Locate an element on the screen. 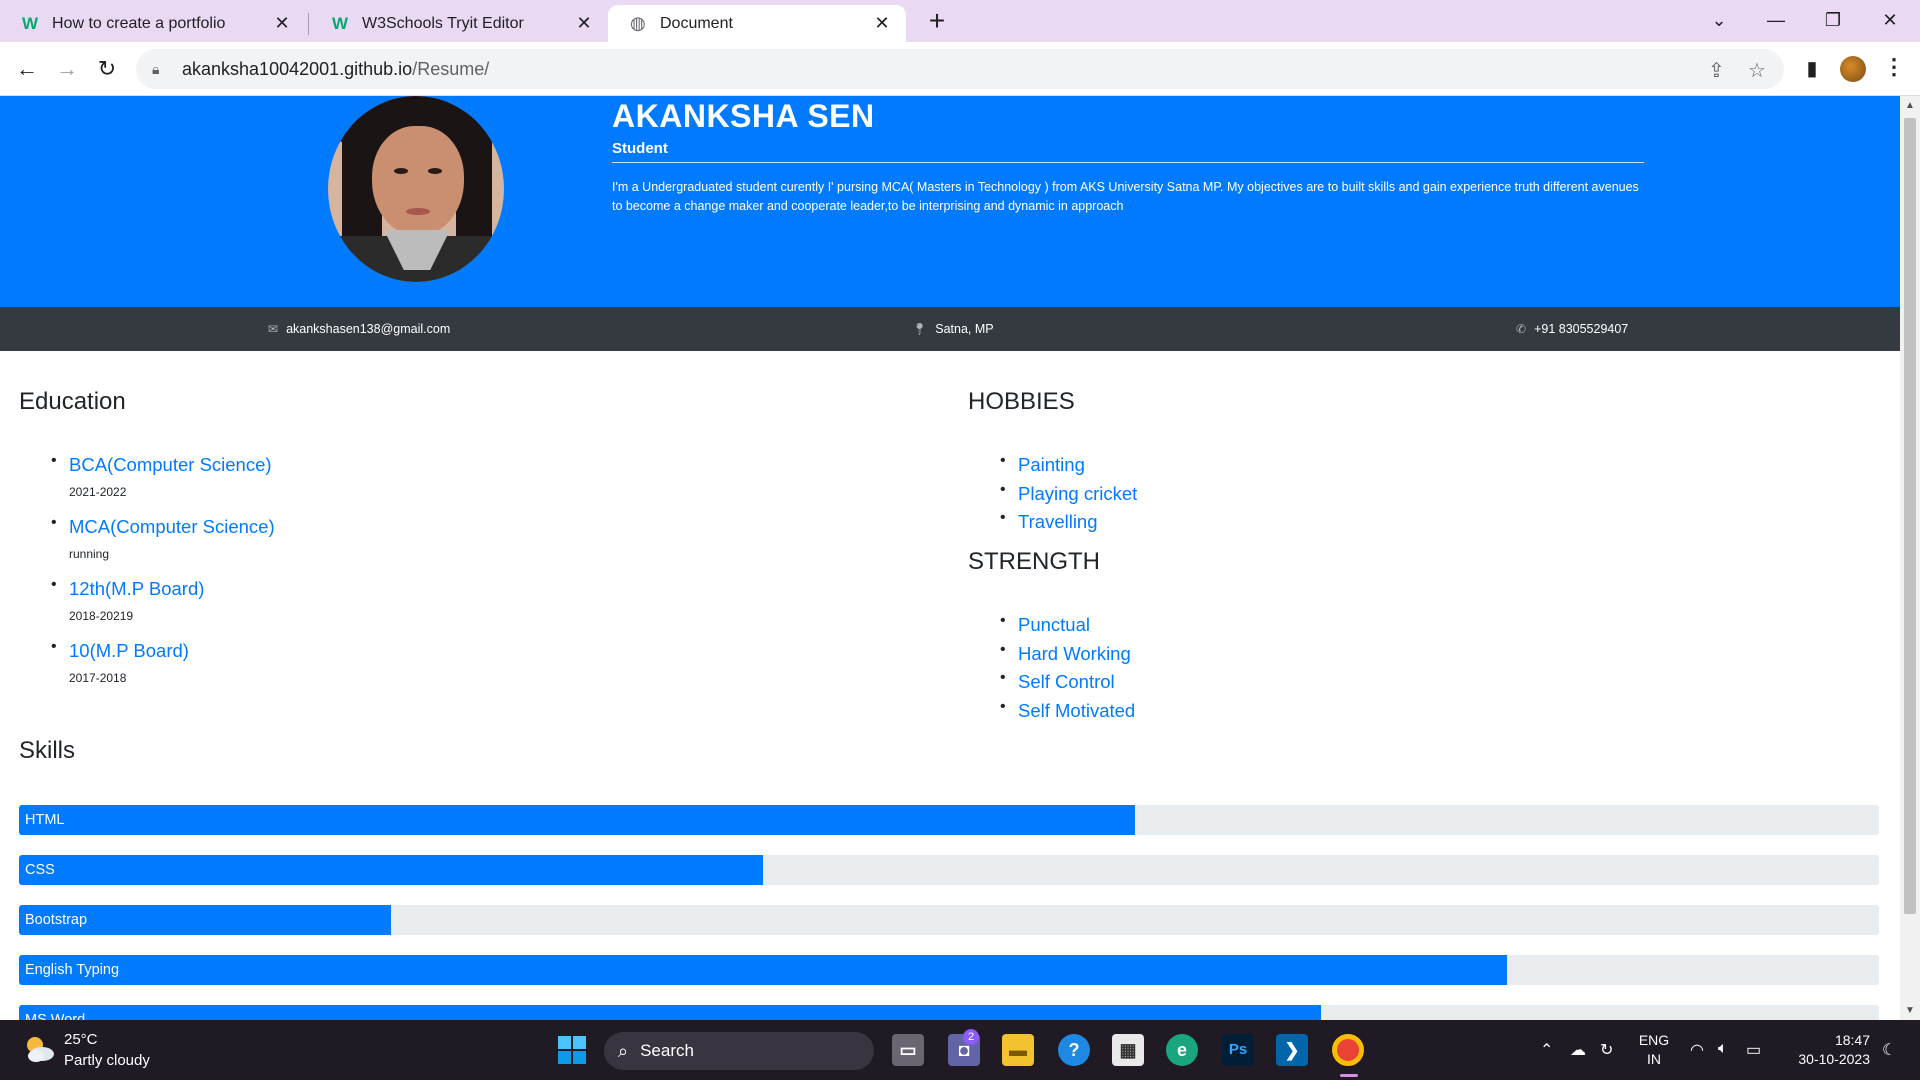 This screenshot has width=1920, height=1080. contact-phone: ✆ +91 8305529407 is located at coordinates (1572, 329).